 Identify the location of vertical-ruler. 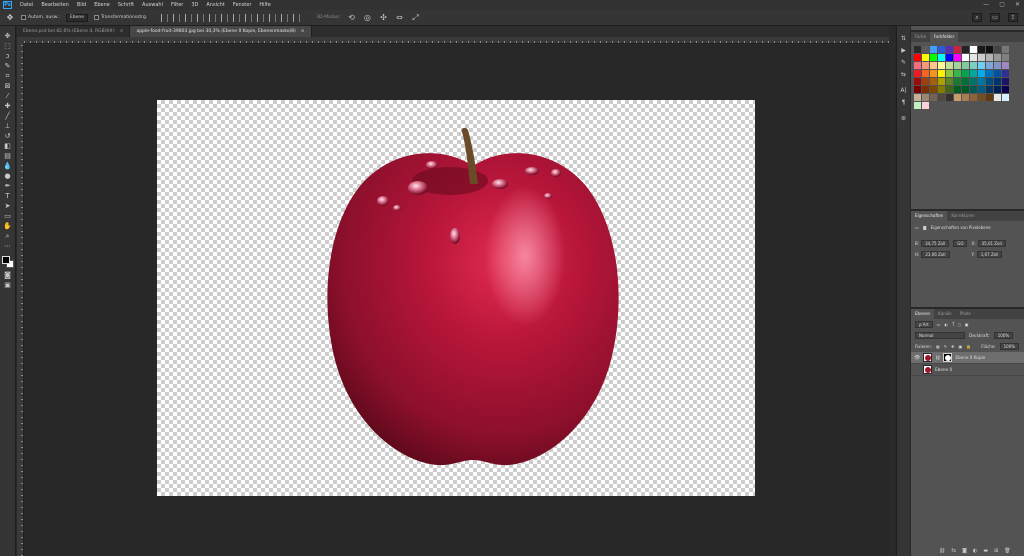
(20, 300).